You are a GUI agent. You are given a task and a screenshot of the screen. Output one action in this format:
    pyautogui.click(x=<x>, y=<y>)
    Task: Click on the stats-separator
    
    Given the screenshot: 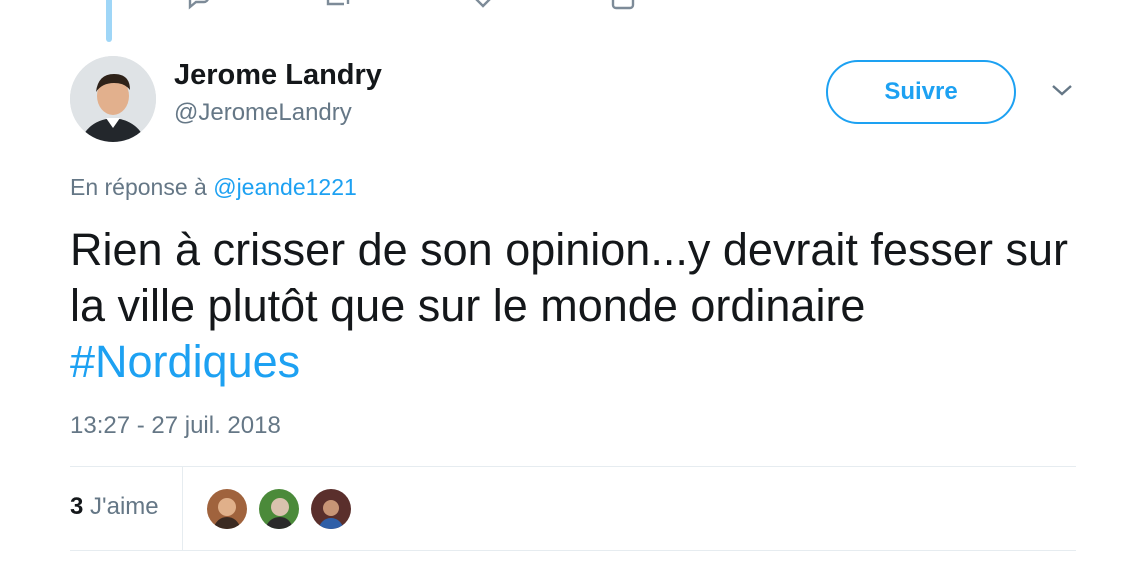 What is the action you would take?
    pyautogui.click(x=182, y=509)
    